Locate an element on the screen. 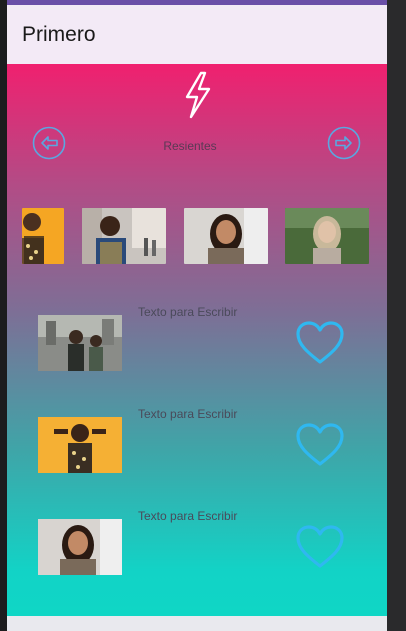 The width and height of the screenshot is (406, 631). photo-woman-park is located at coordinates (327, 236).